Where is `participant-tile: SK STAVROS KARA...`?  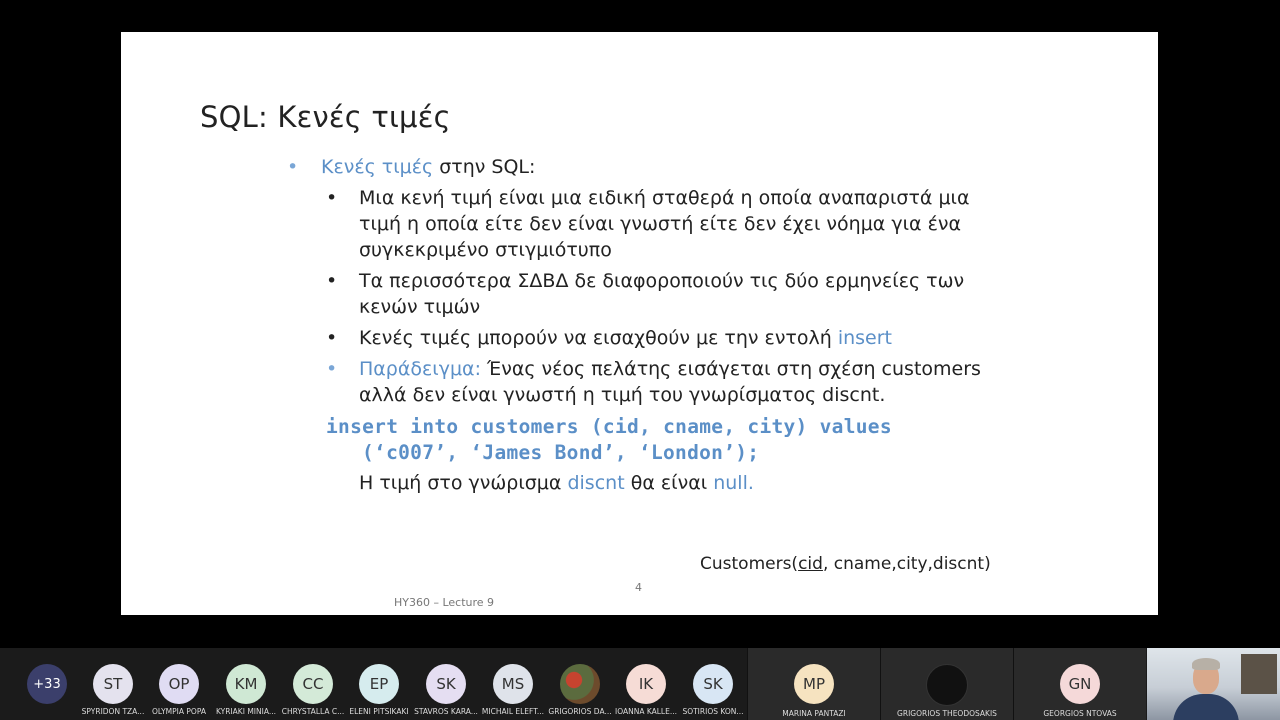 participant-tile: SK STAVROS KARA... is located at coordinates (446, 682).